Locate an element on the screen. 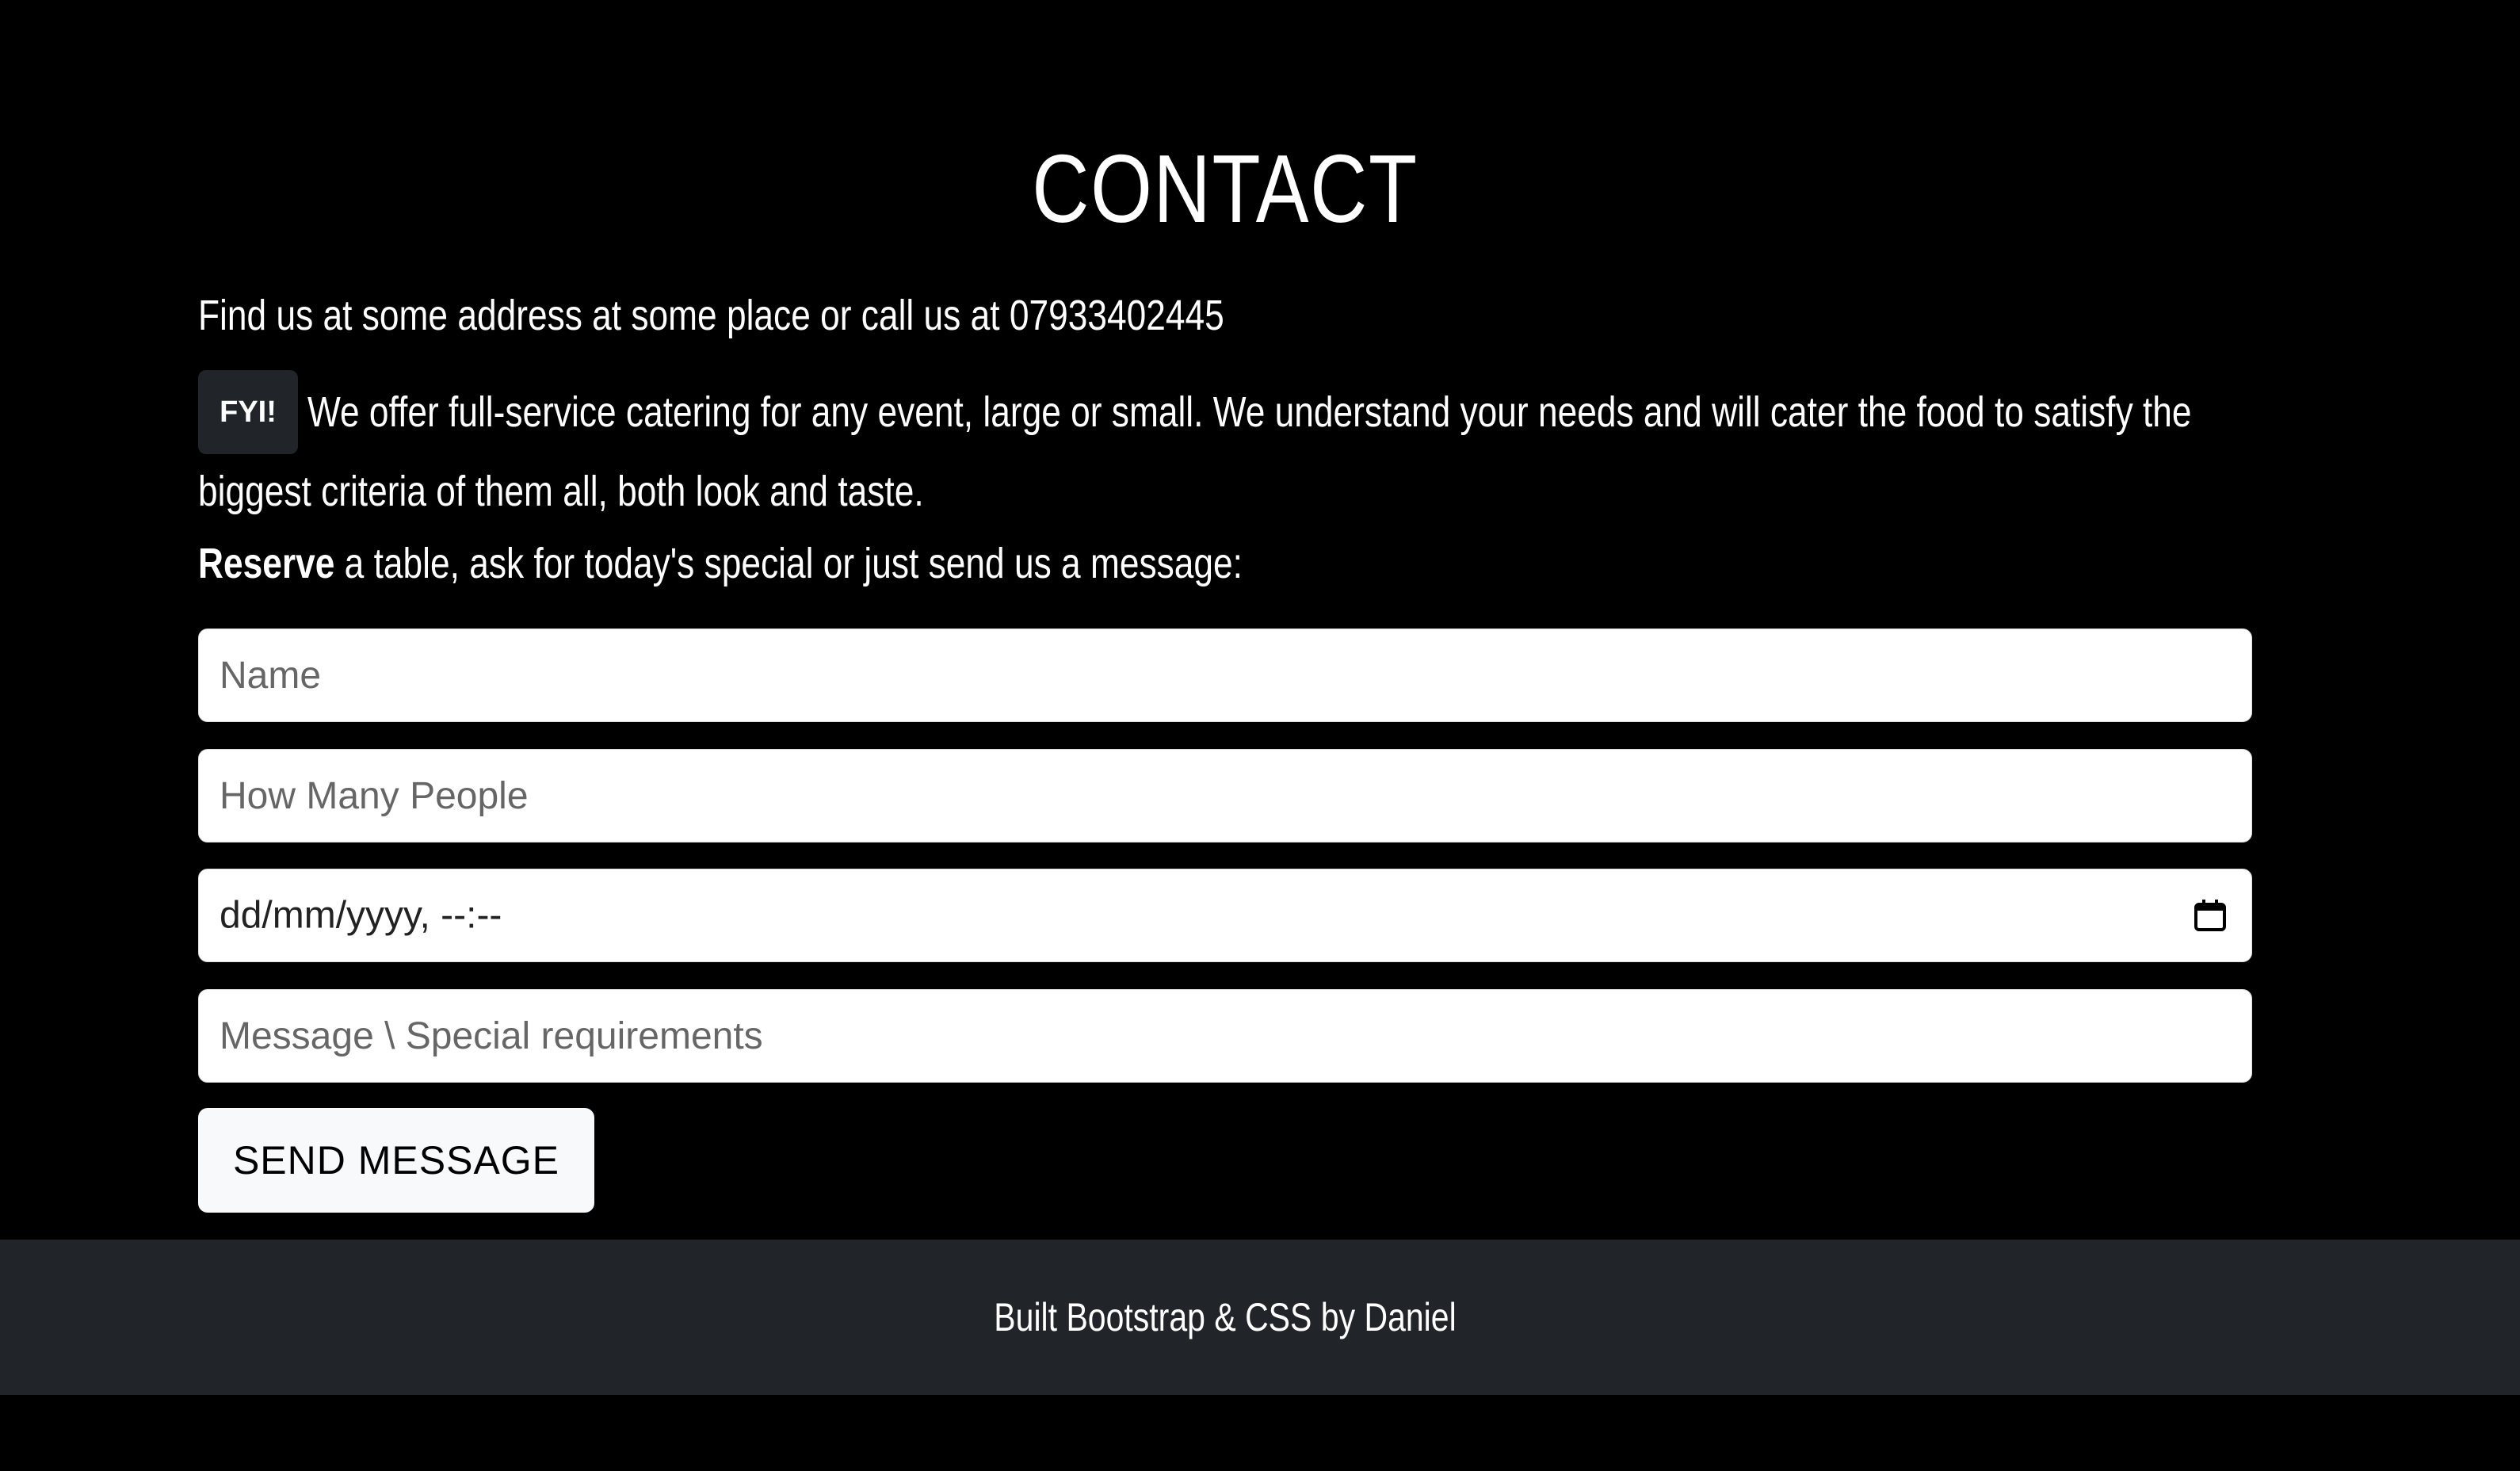 This screenshot has height=1471, width=2520. footer: Built Bootstrap & CSS by Daniel is located at coordinates (1260, 1318).